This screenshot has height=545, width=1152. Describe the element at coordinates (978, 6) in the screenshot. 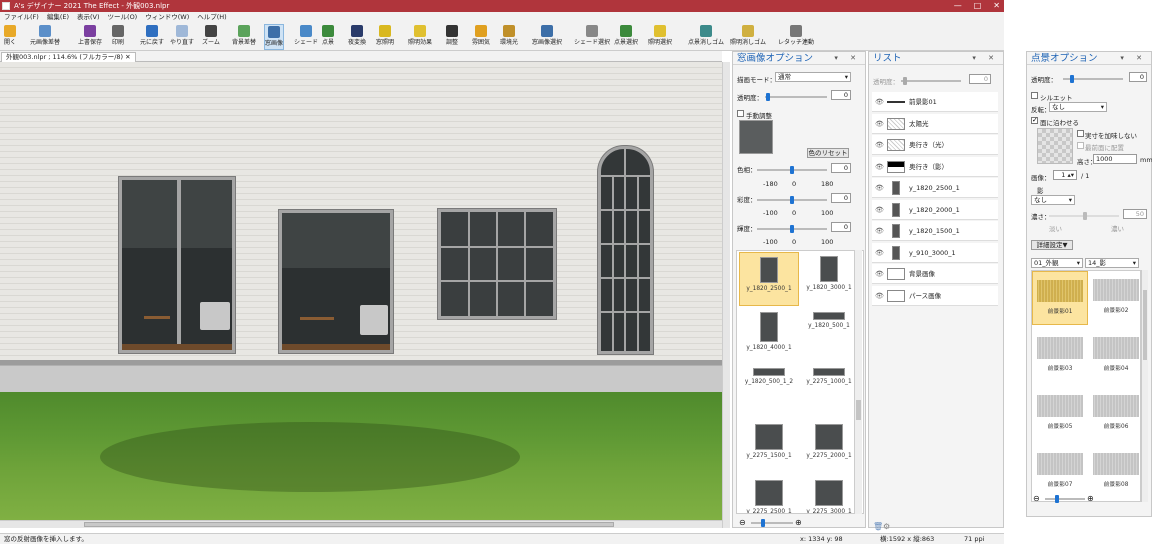

I see `maximize-button: □` at that location.